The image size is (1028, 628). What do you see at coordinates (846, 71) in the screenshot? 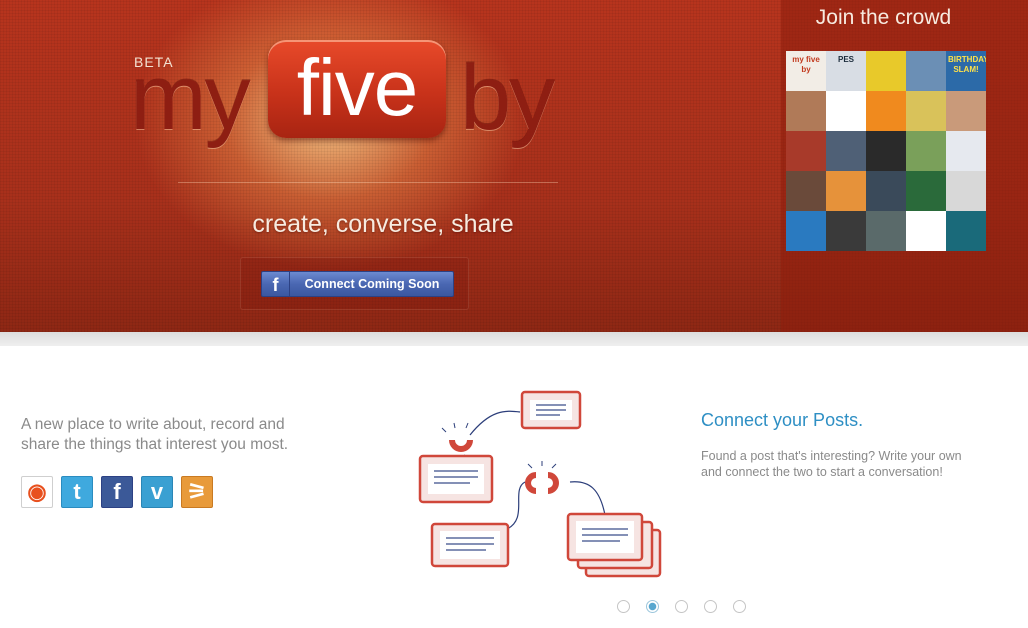
I see `crowd-avatar: PES` at bounding box center [846, 71].